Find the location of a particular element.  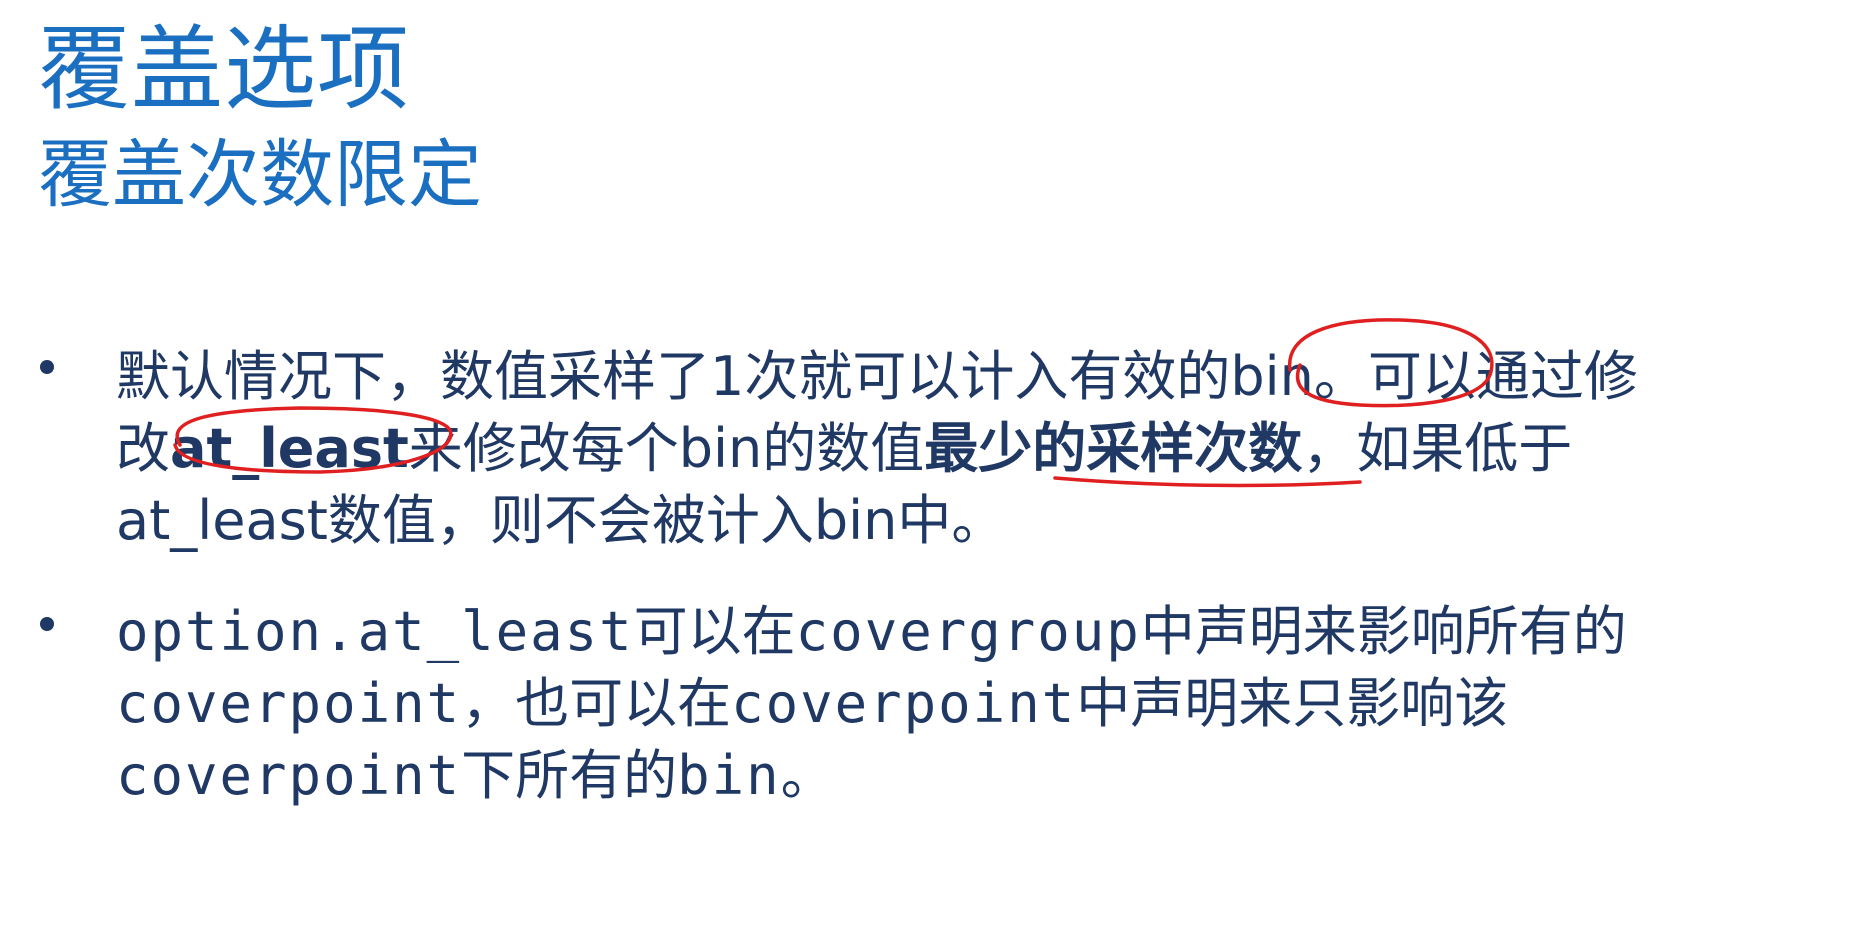

text-span: 改 is located at coordinates (143, 448).